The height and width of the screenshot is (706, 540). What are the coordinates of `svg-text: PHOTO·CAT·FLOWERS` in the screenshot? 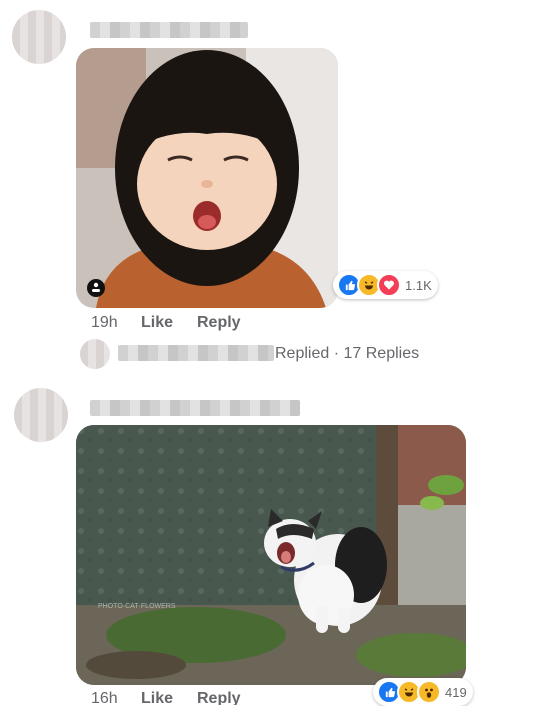 It's located at (137, 606).